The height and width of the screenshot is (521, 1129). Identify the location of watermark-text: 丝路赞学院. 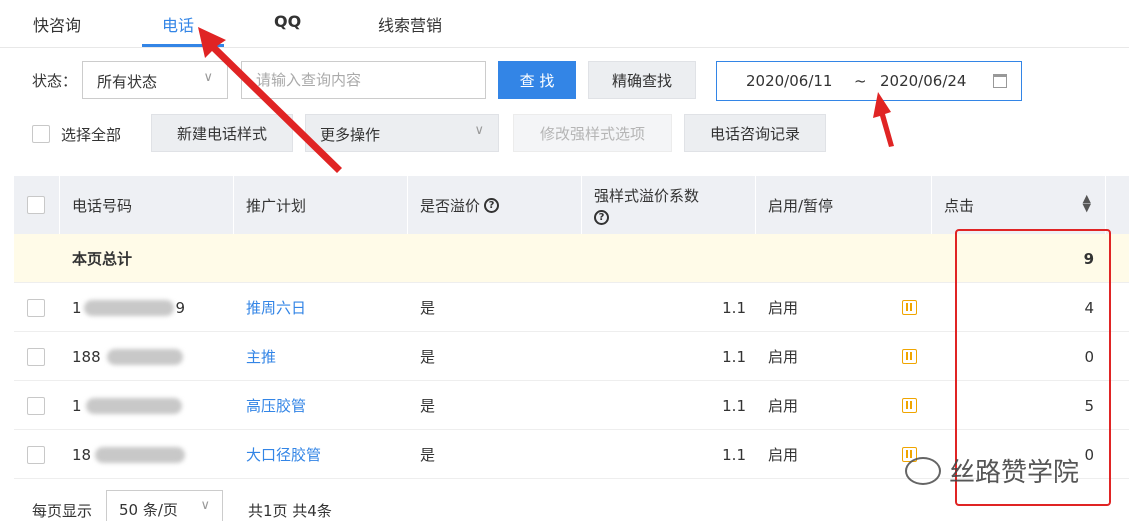
(1014, 473).